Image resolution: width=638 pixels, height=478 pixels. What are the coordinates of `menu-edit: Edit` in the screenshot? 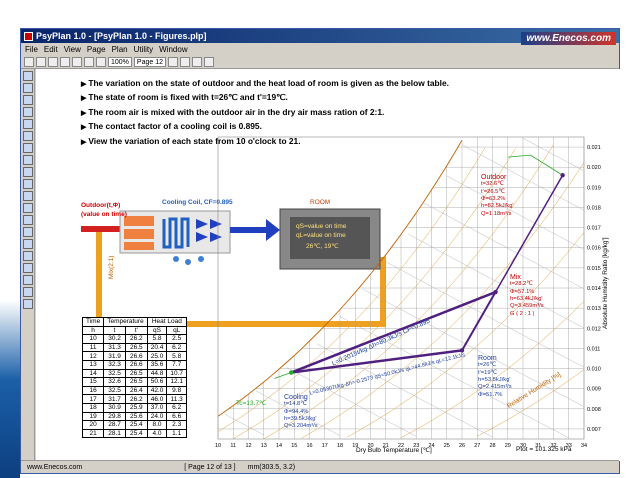 It's located at (51, 49).